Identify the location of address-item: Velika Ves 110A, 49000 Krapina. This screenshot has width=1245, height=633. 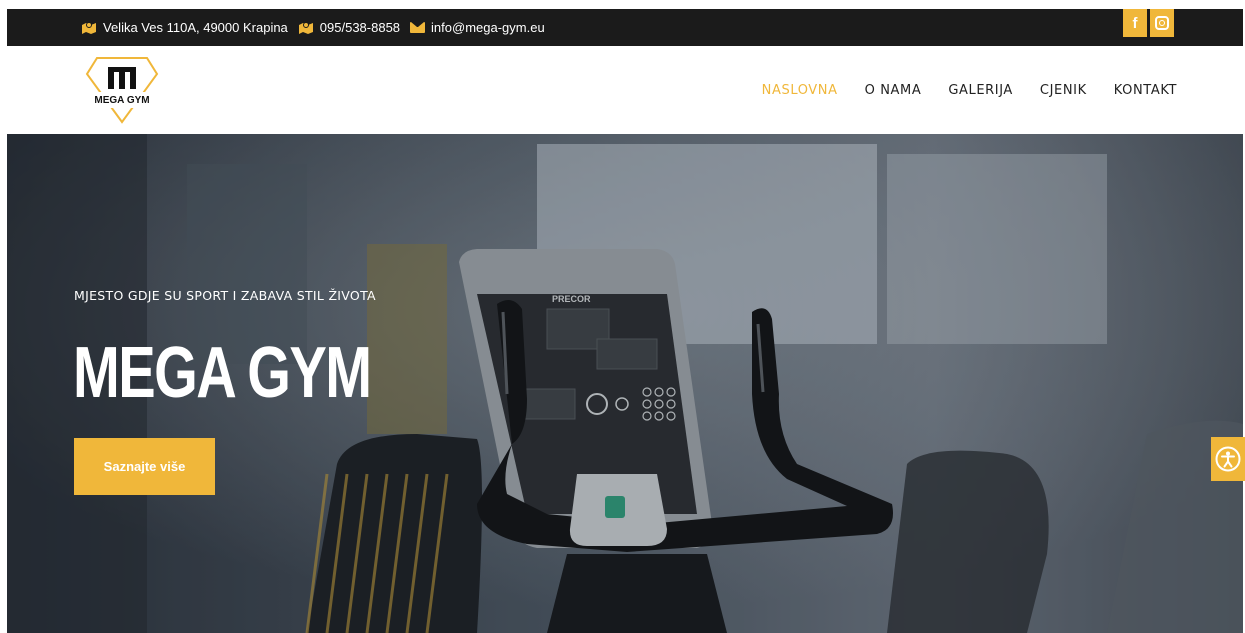
(184, 27).